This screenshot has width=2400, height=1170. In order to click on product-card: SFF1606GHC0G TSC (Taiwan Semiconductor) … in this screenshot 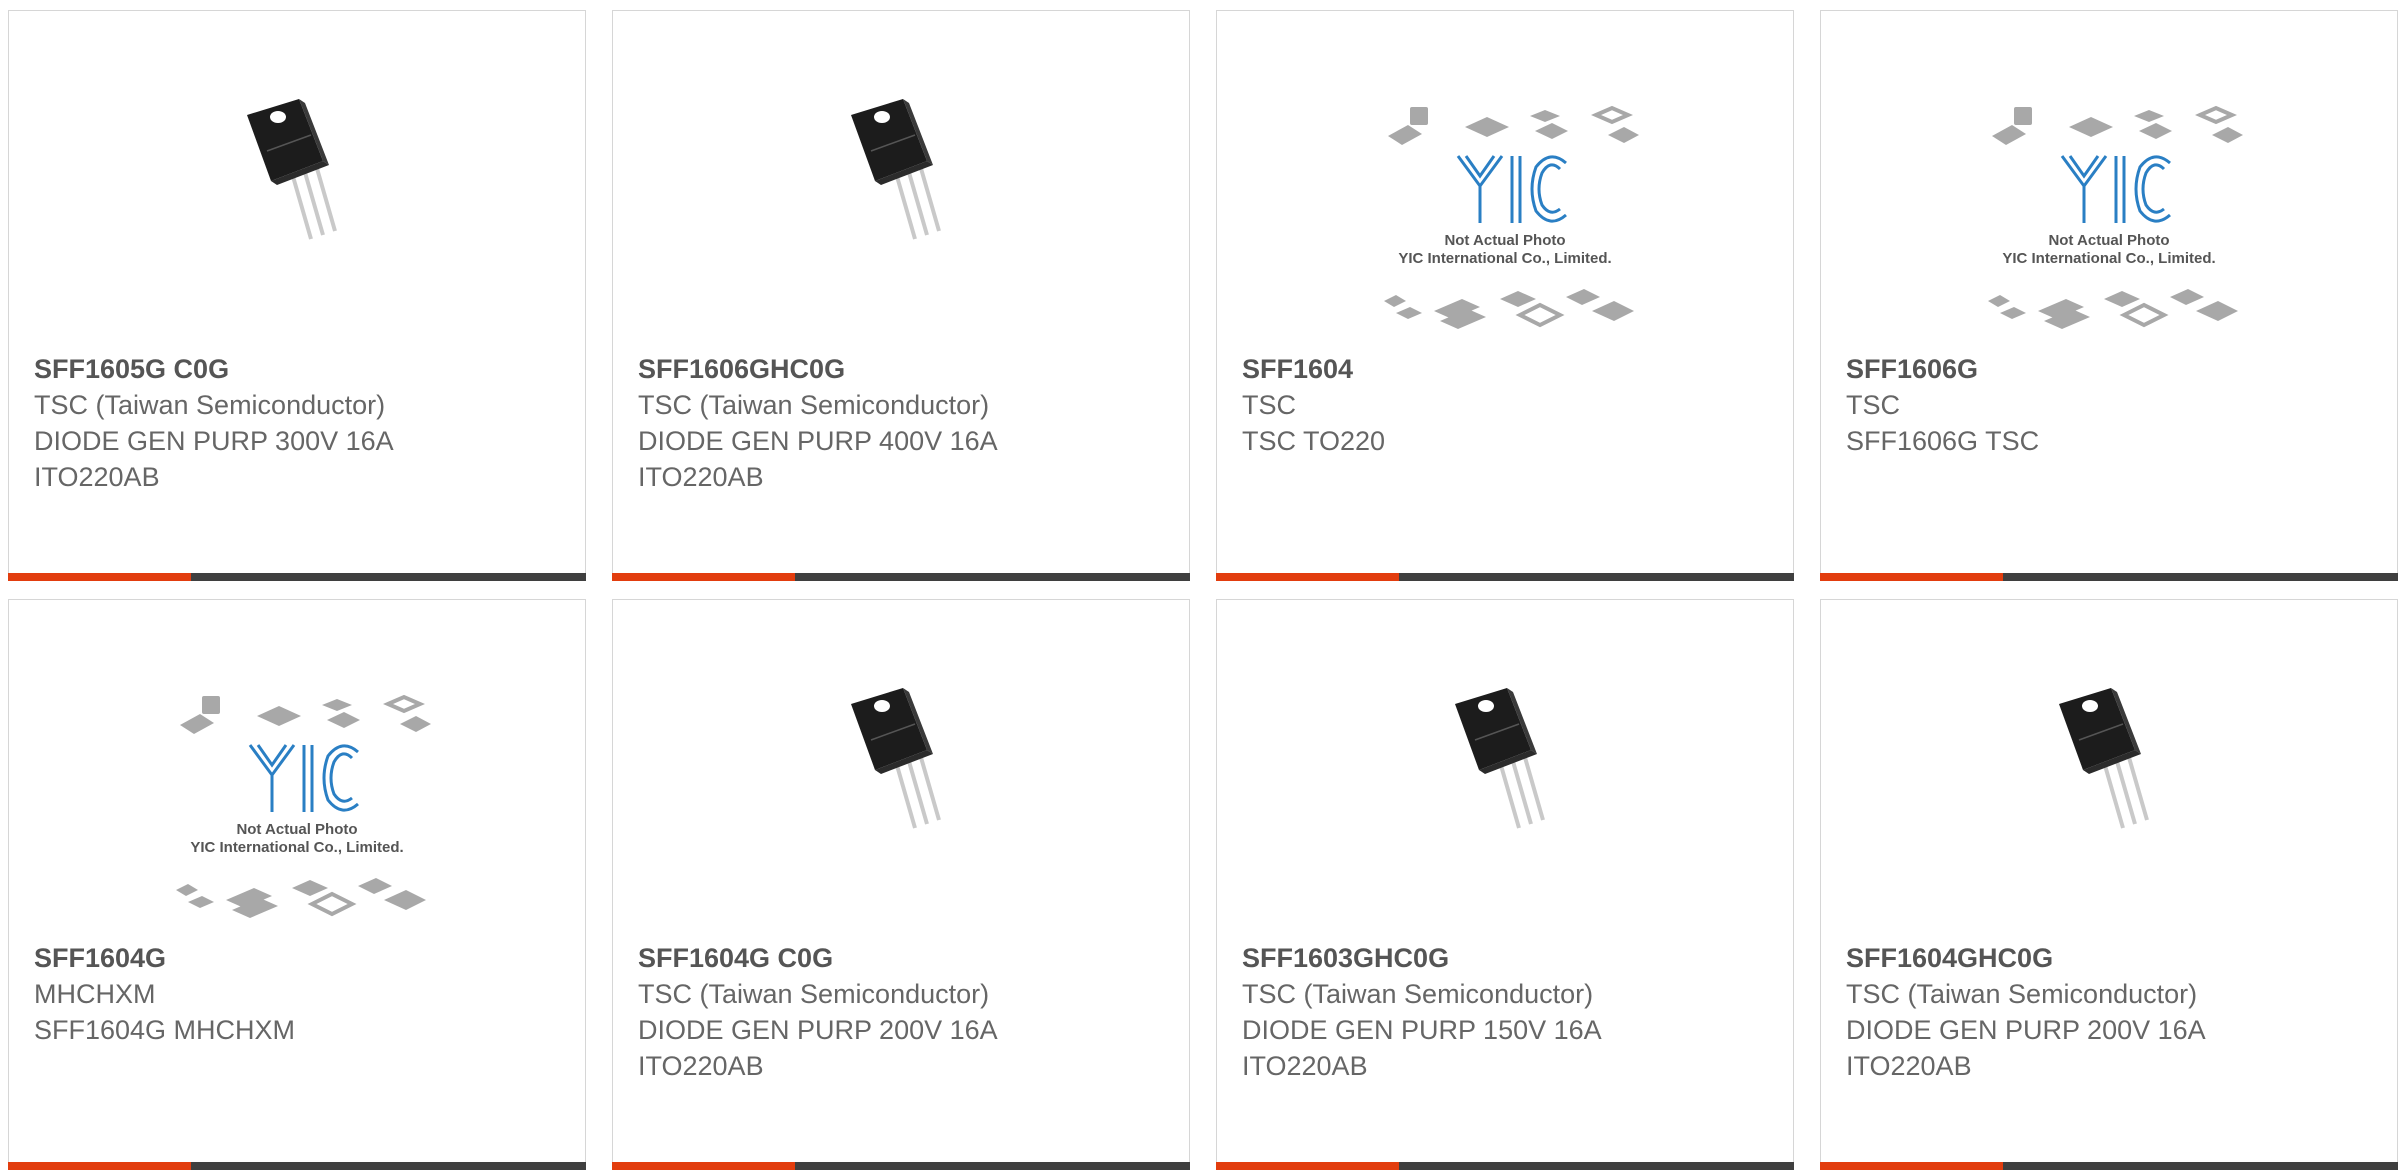, I will do `click(901, 295)`.